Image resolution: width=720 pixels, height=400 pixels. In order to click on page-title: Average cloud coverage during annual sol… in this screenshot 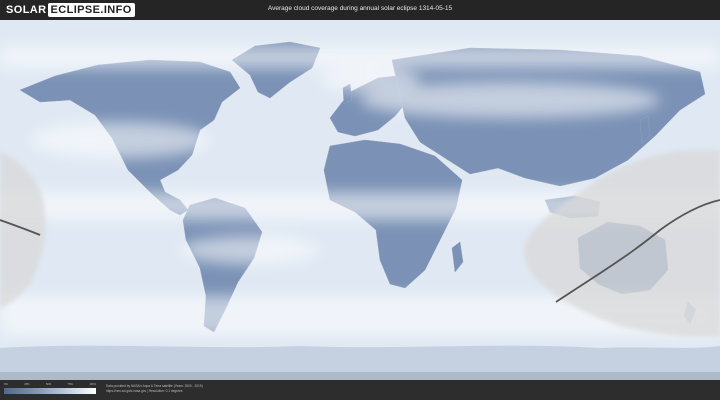, I will do `click(360, 8)`.